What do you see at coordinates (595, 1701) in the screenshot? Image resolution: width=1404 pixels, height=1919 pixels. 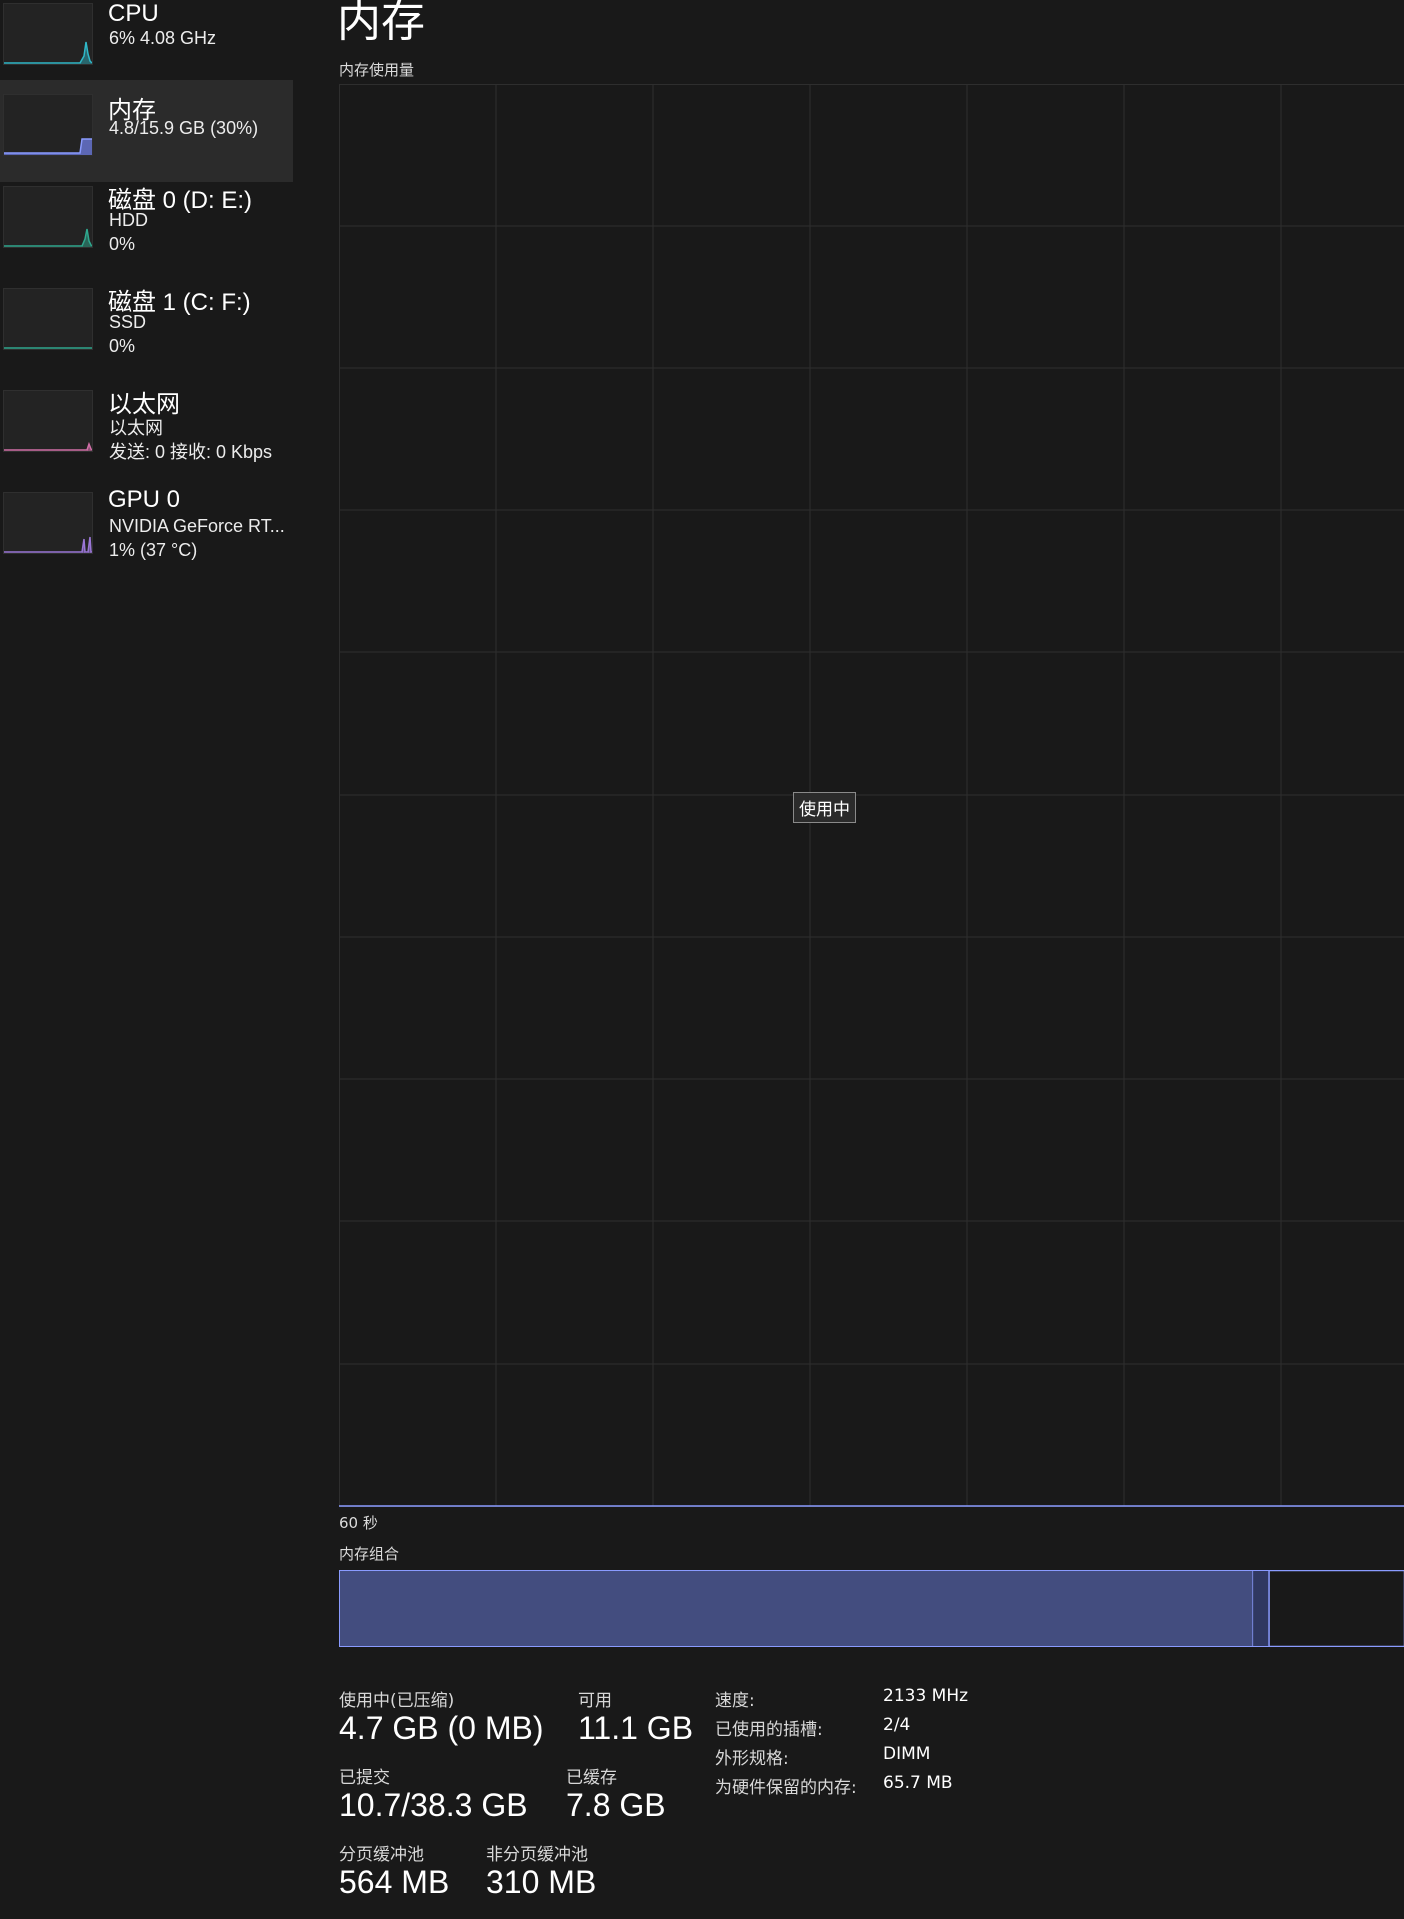 I see `available-label: 可用` at bounding box center [595, 1701].